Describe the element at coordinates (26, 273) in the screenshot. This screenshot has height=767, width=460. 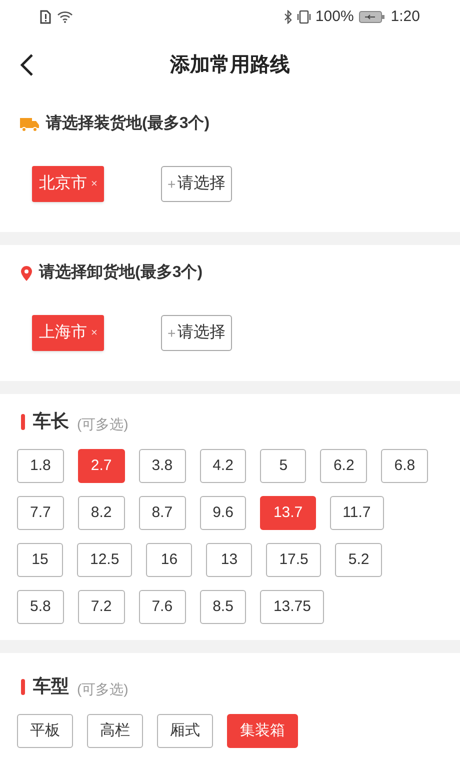
I see `location-pin-icon` at that location.